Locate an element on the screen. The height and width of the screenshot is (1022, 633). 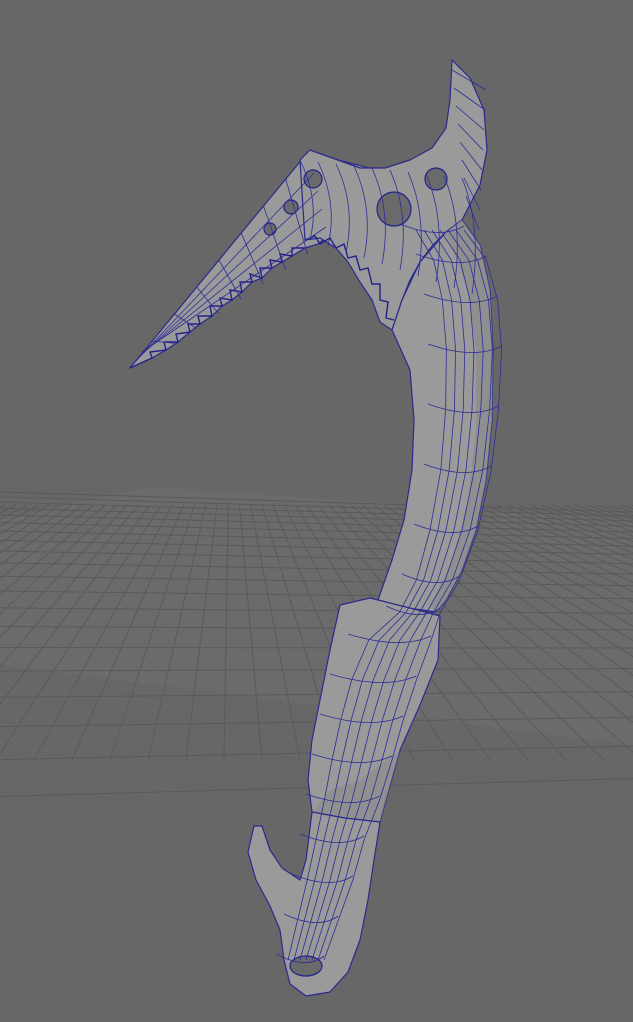
mesh-edge-loop is located at coordinates (472, 213).